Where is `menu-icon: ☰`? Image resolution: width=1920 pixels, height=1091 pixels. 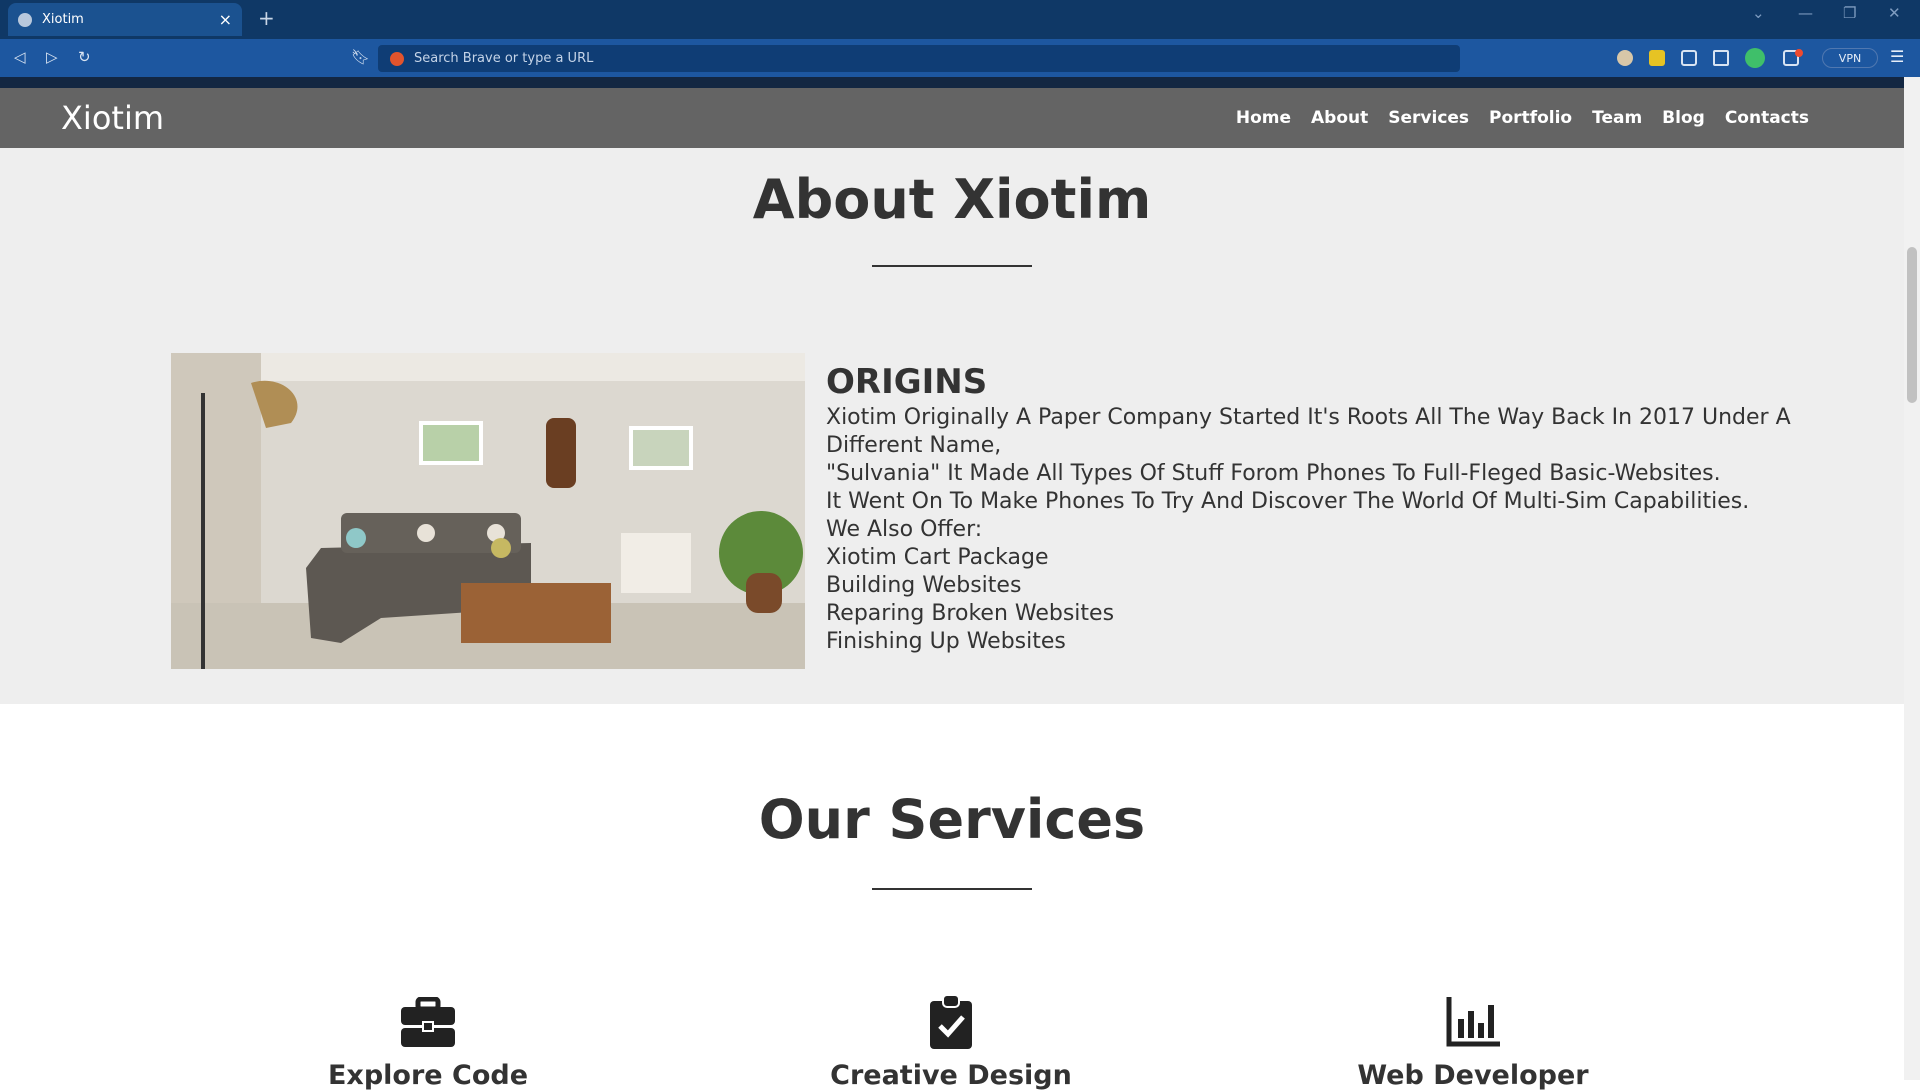
menu-icon: ☰ is located at coordinates (1897, 56).